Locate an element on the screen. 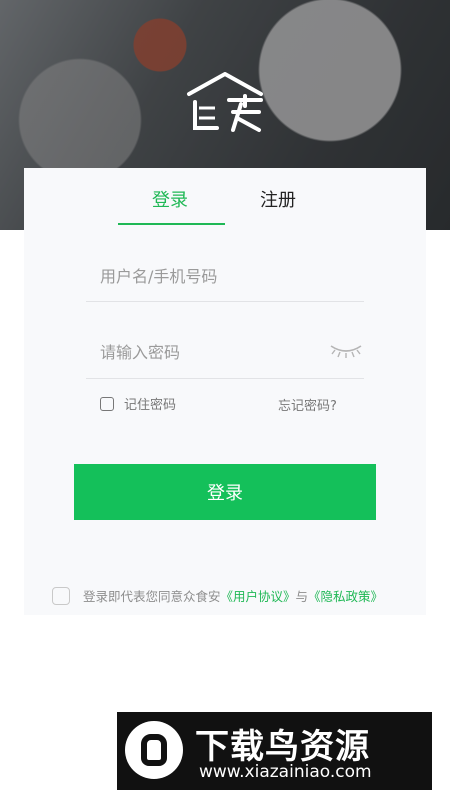 The height and width of the screenshot is (800, 450). eye-closed-icon is located at coordinates (346, 350).